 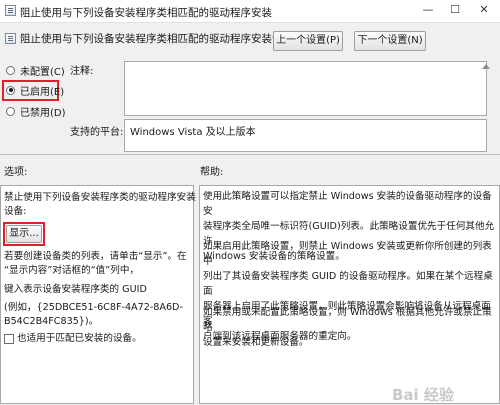 What do you see at coordinates (256, 342) in the screenshot?
I see `help-line: 设置来安装和更新设备。` at bounding box center [256, 342].